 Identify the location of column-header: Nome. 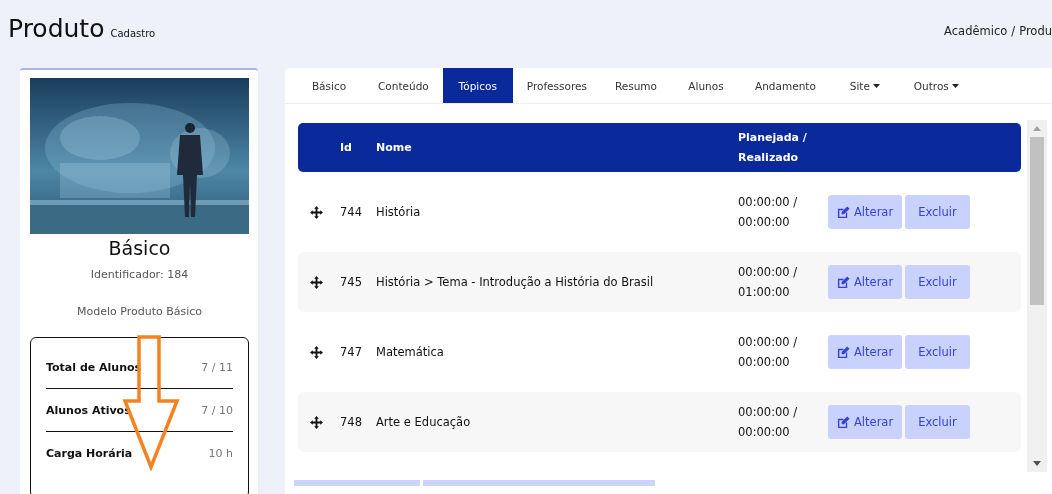
(394, 147).